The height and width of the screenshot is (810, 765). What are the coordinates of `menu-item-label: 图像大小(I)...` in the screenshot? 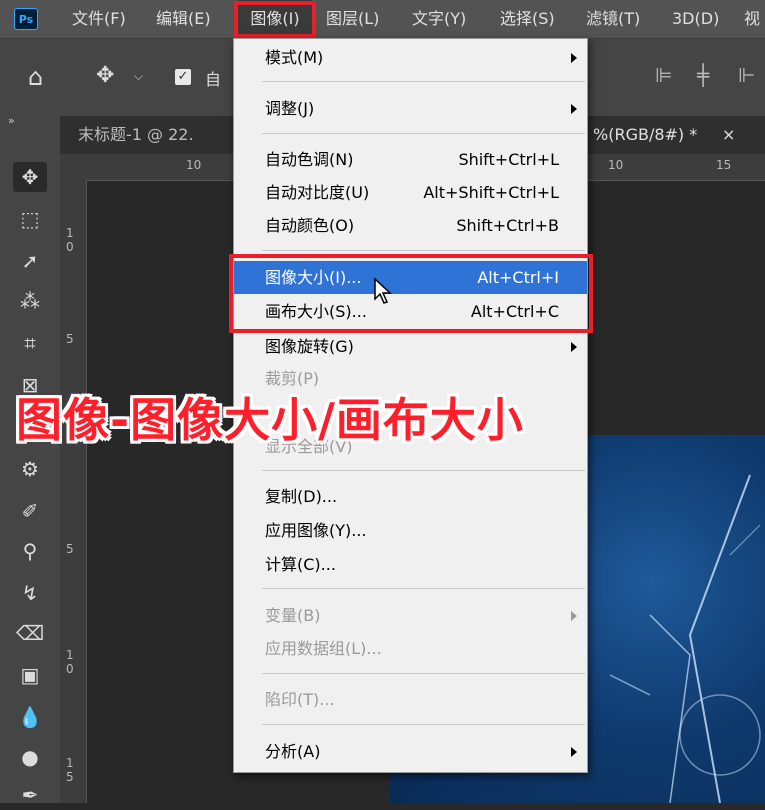 It's located at (313, 277).